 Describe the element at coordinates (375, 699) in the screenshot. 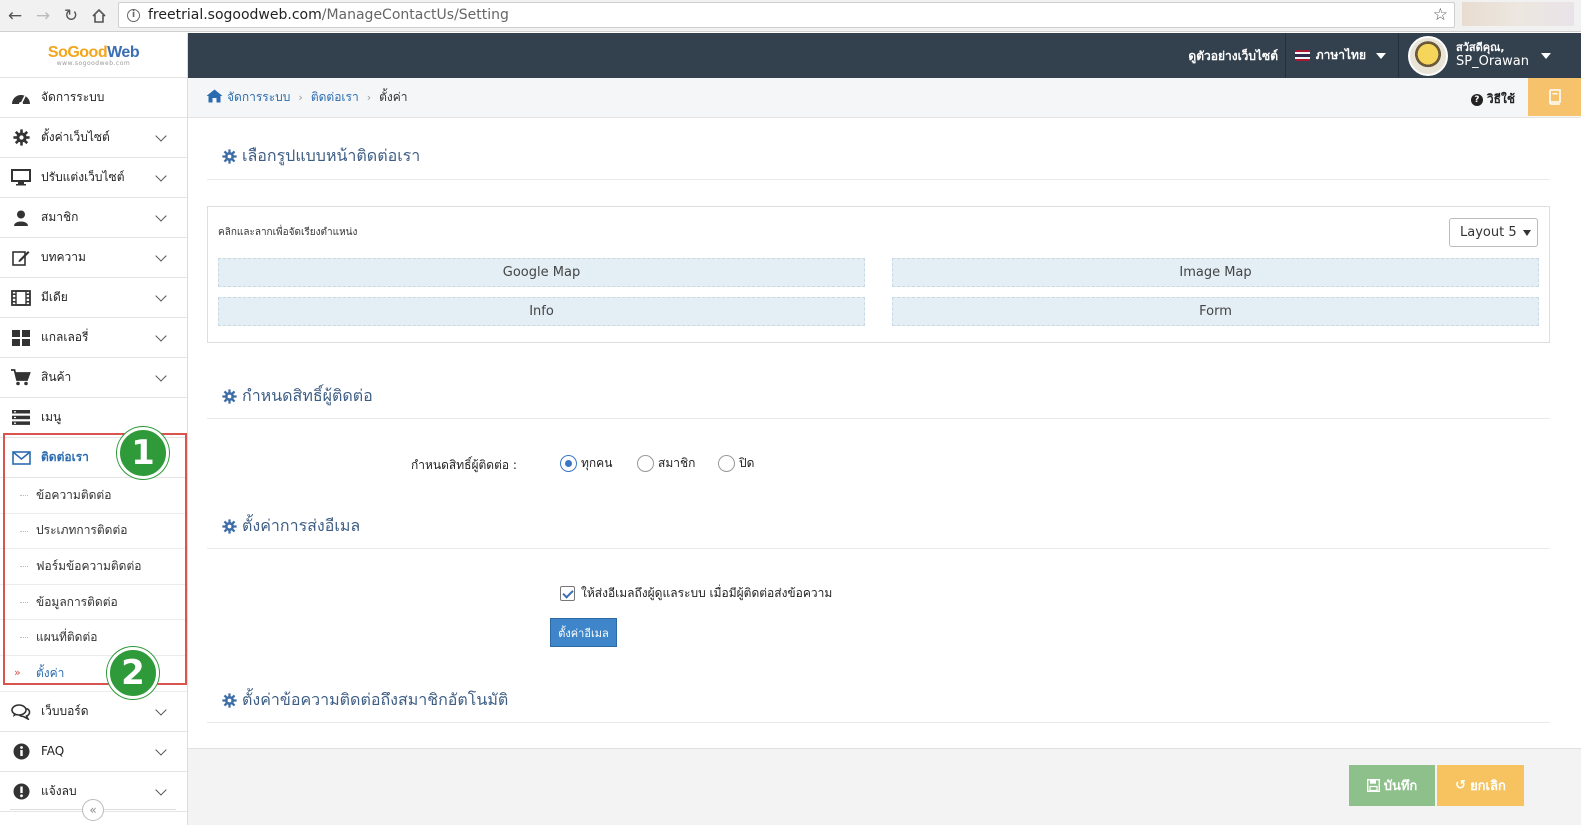

I see `section-title-text: ตั้งค่าข้อความติดต่อถึงสมาชิกอัตโนมัติ` at that location.